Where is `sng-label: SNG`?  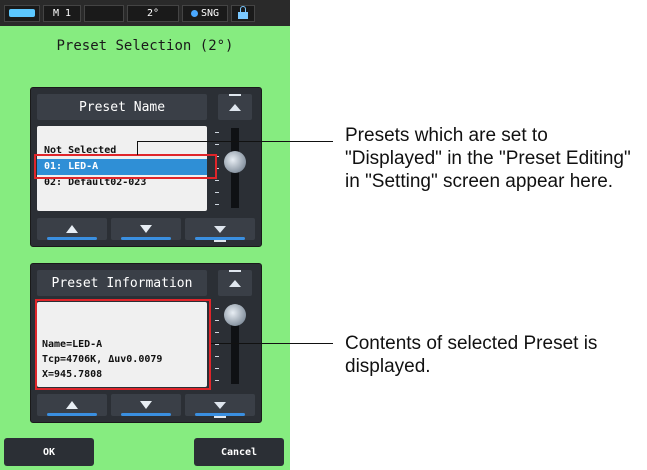 sng-label: SNG is located at coordinates (210, 13).